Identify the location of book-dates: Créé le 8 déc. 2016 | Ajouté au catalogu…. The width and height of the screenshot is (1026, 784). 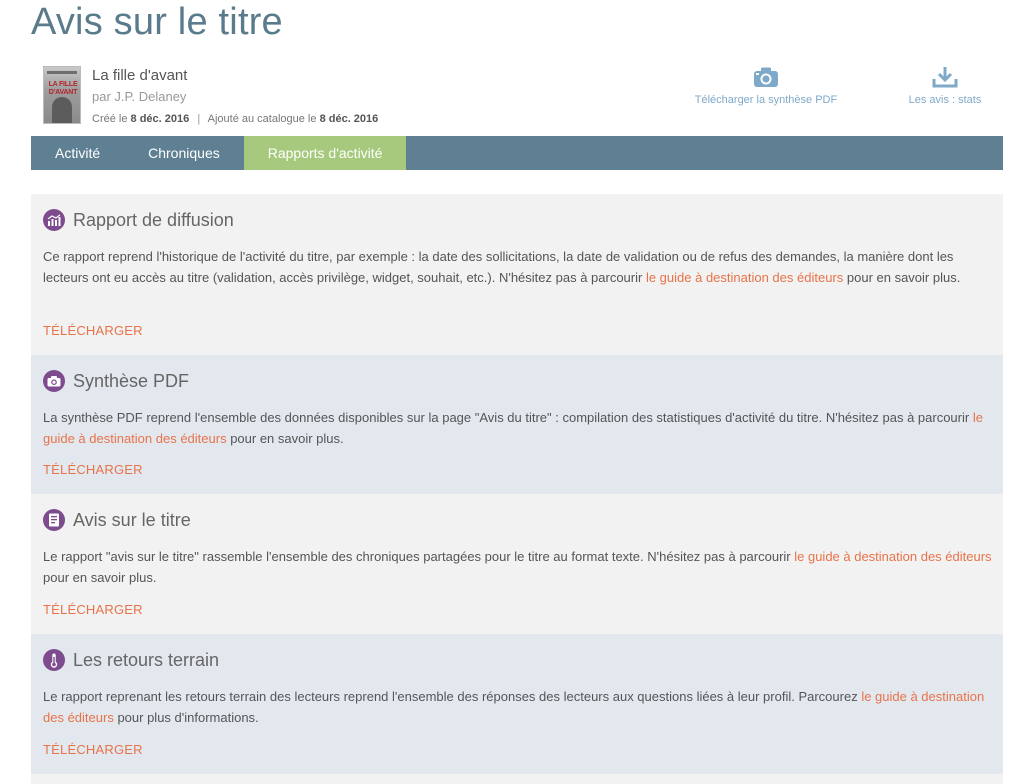
(235, 119).